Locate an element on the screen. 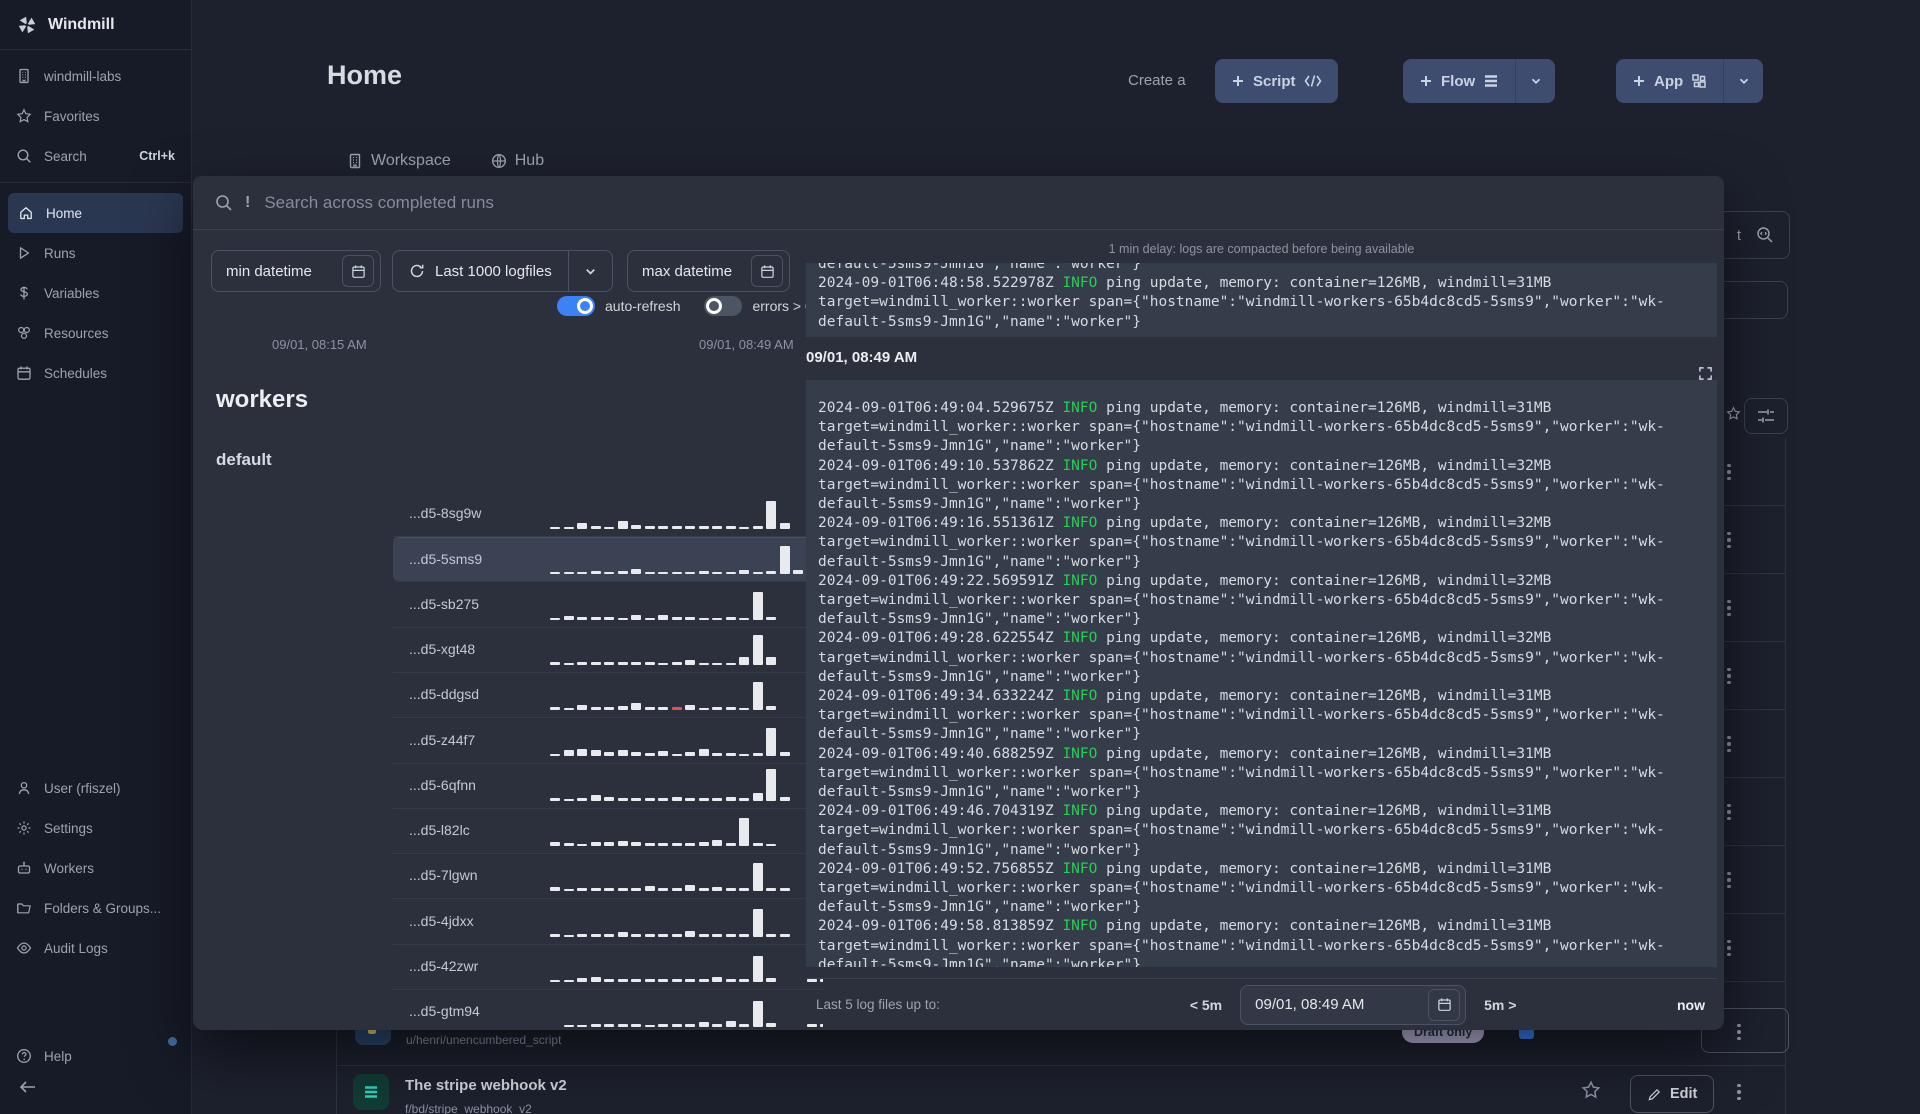 This screenshot has height=1114, width=1920. sidebar-nav-section: Home Runs Variables Resources Schedules is located at coordinates (95, 293).